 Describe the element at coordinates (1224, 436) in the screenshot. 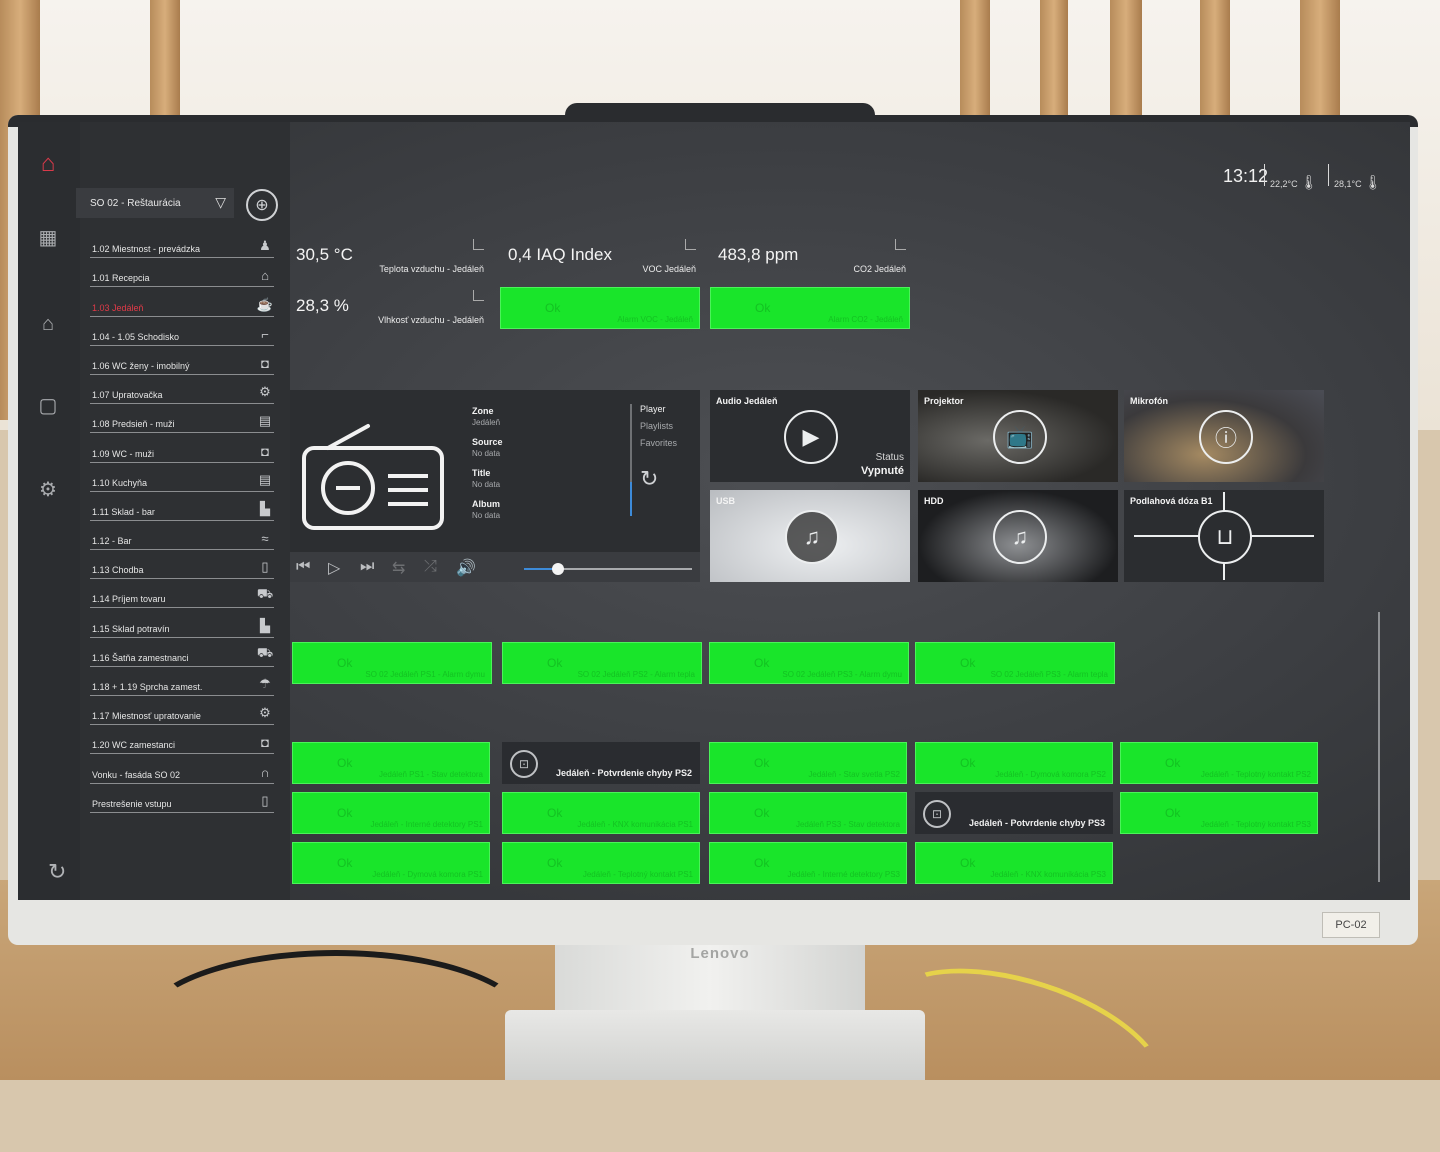

I see `card-microphone: Mikrofón ⓘ` at that location.